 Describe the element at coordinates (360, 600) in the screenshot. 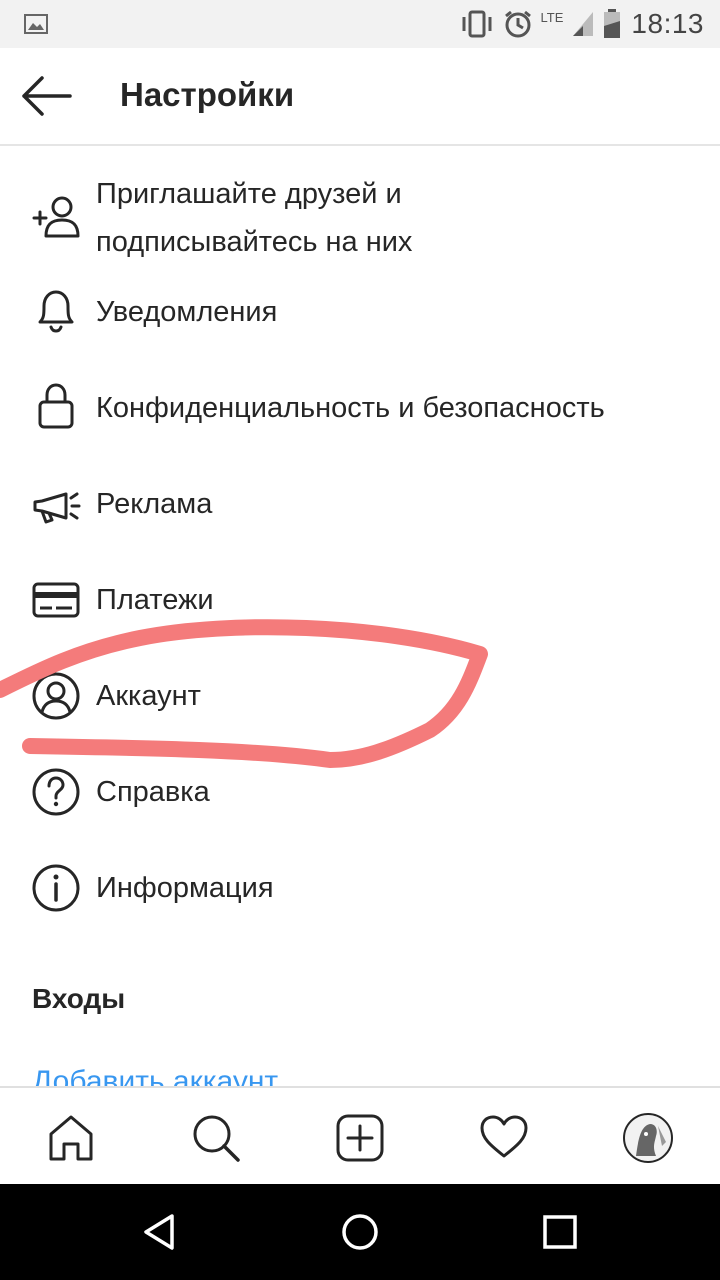

I see `menu-item-payments: Платежи` at that location.